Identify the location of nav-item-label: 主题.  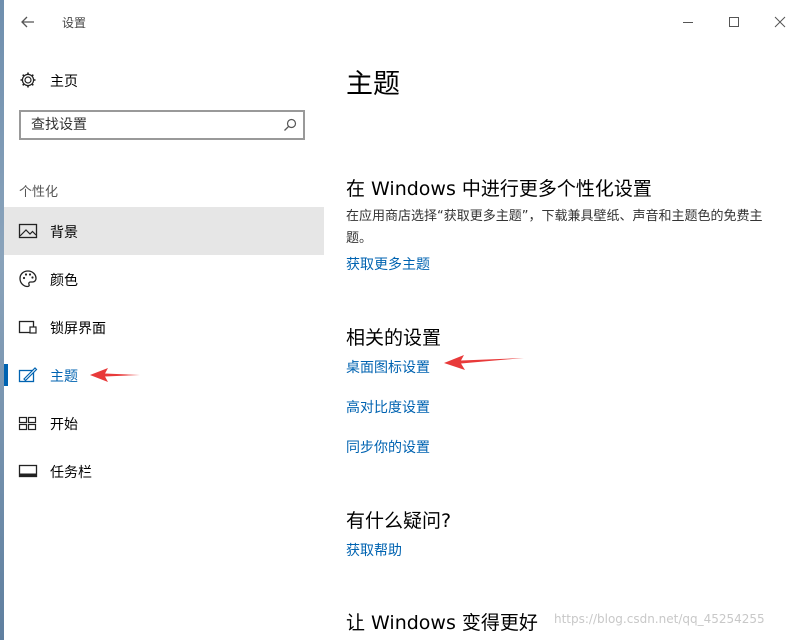
(64, 377).